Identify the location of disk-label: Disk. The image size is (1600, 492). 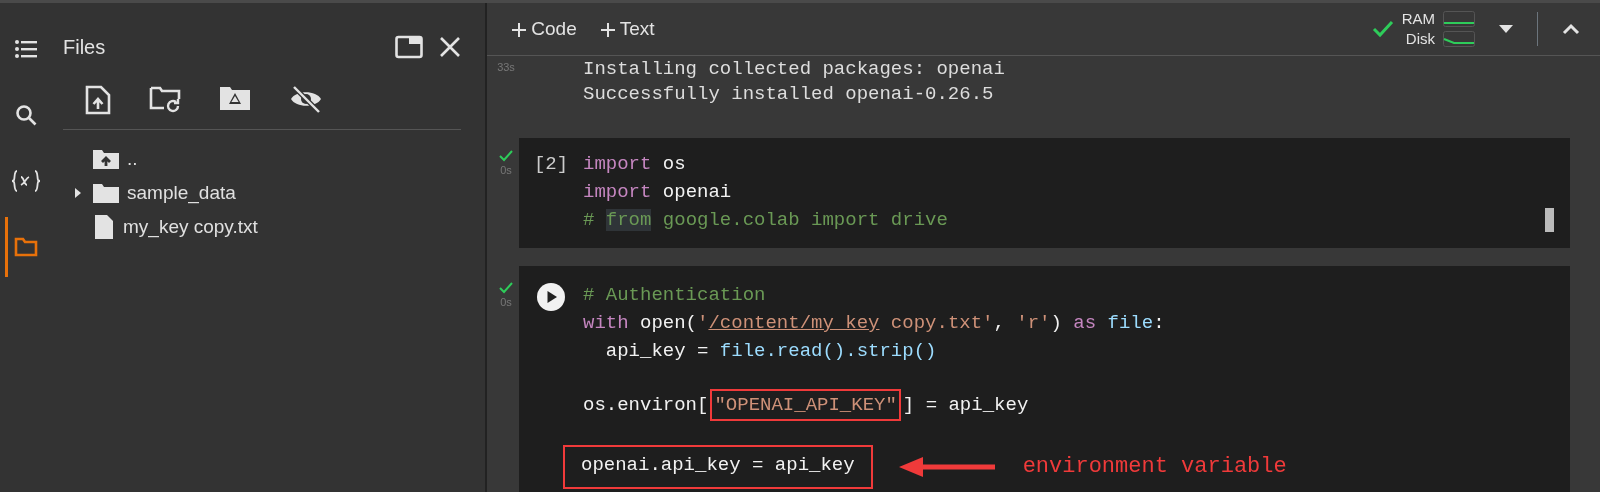
(1419, 39).